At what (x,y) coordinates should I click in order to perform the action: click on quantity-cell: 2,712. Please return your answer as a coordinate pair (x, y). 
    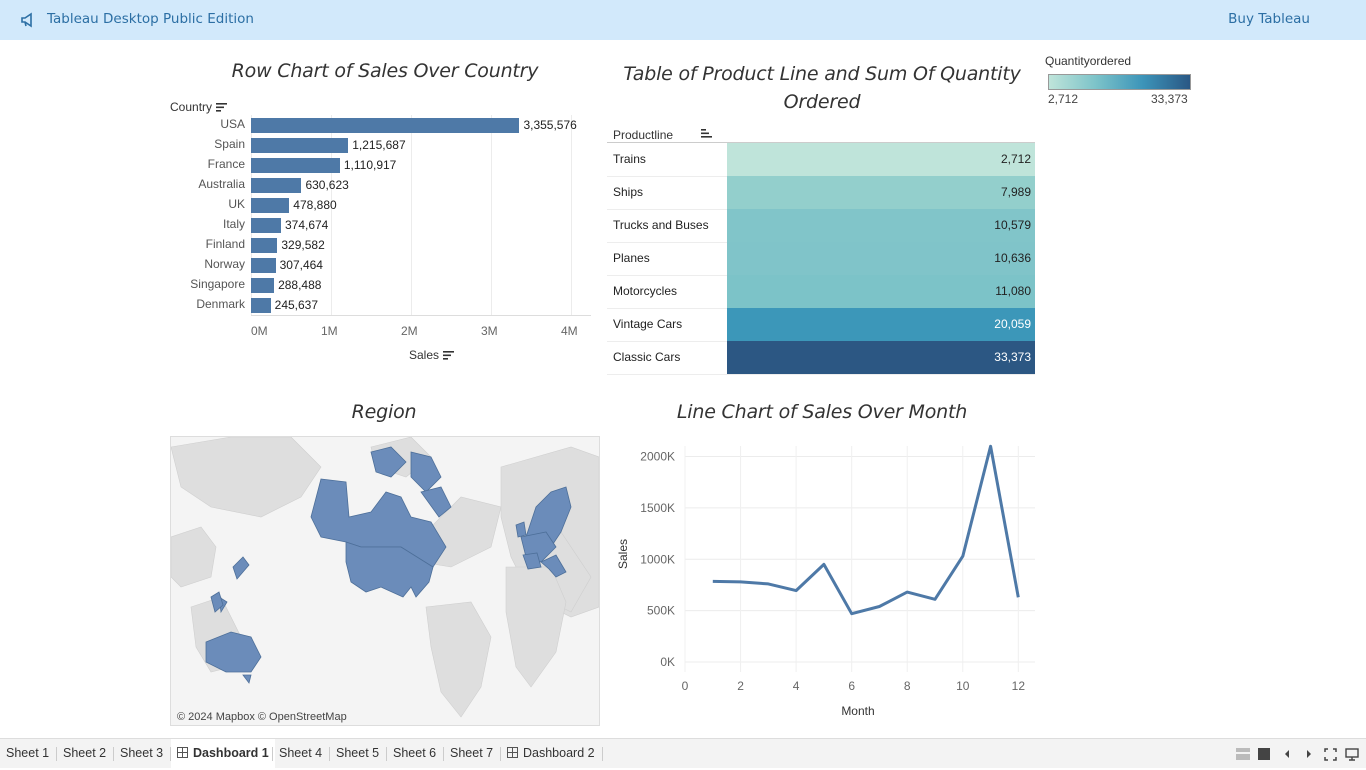
    Looking at the image, I should click on (881, 159).